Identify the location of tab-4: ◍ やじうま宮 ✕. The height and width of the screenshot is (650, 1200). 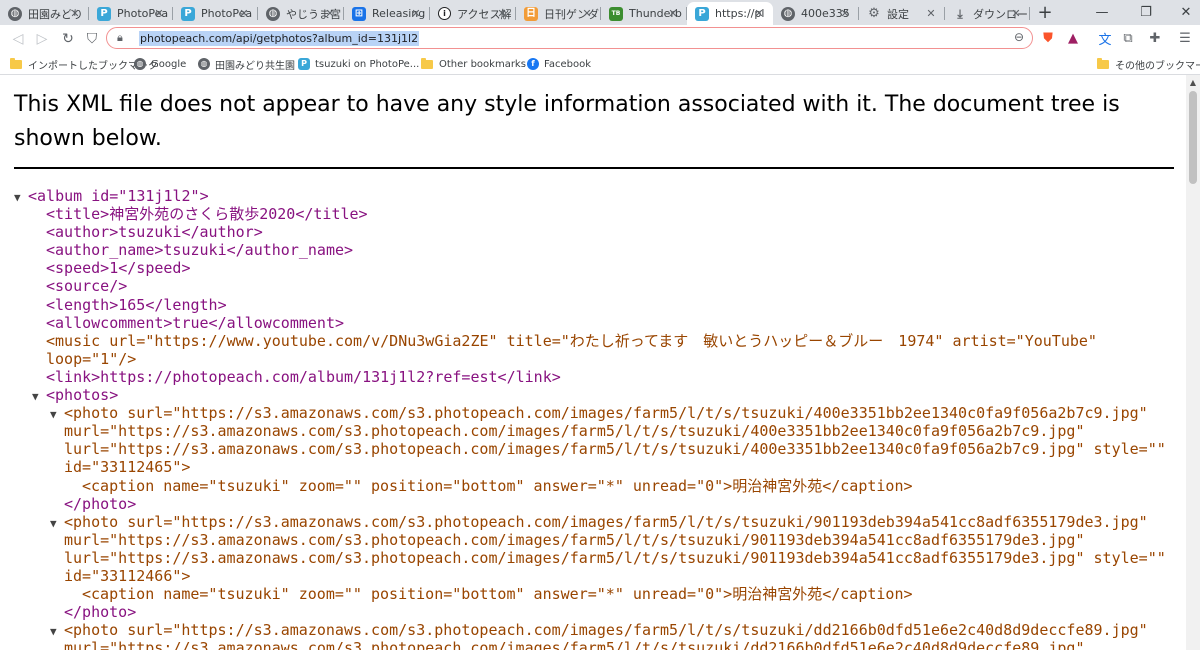
(301, 13).